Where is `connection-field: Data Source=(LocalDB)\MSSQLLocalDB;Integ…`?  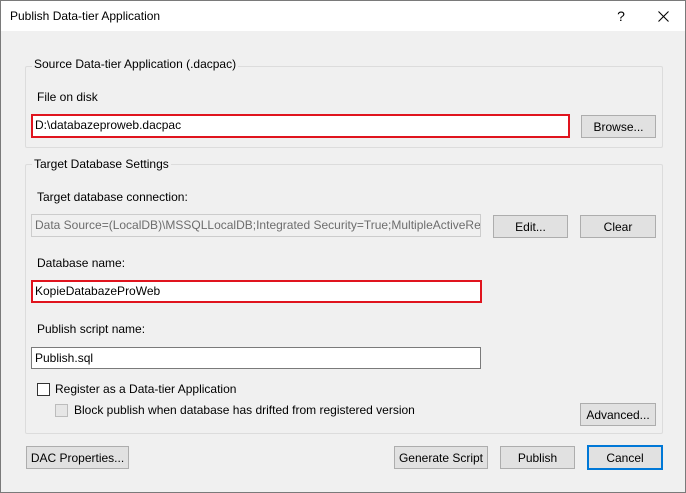
connection-field: Data Source=(LocalDB)\MSSQLLocalDB;Integ… is located at coordinates (256, 225).